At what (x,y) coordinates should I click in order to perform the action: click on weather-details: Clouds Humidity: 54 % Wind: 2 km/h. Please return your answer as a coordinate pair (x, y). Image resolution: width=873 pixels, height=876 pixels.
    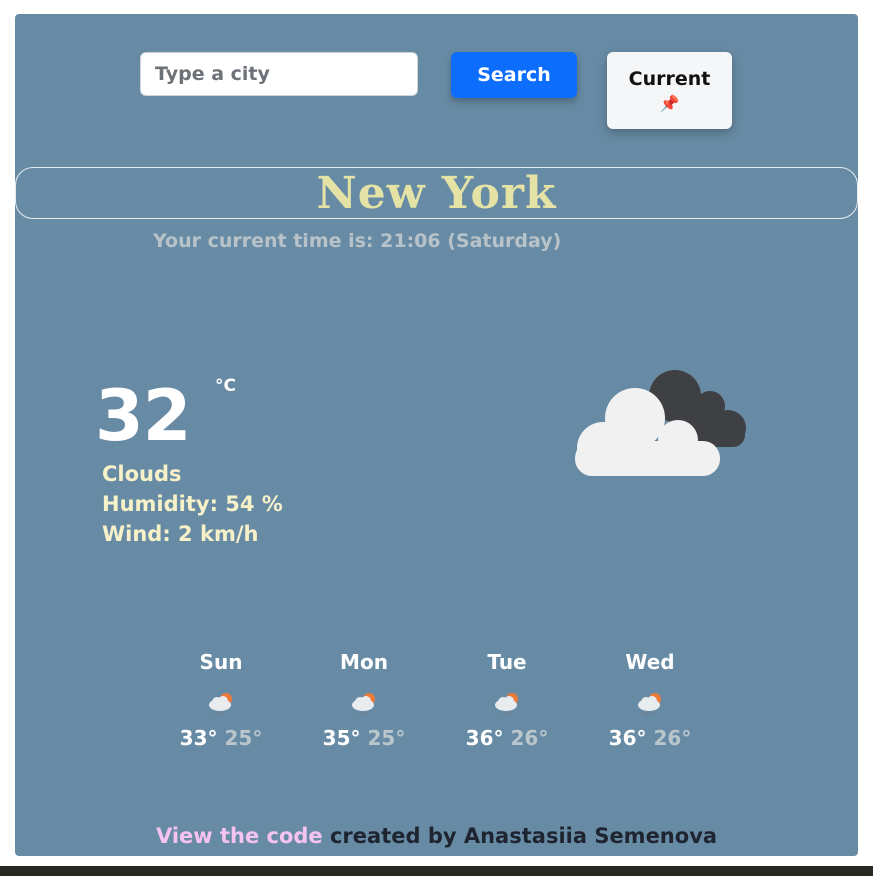
    Looking at the image, I should click on (192, 504).